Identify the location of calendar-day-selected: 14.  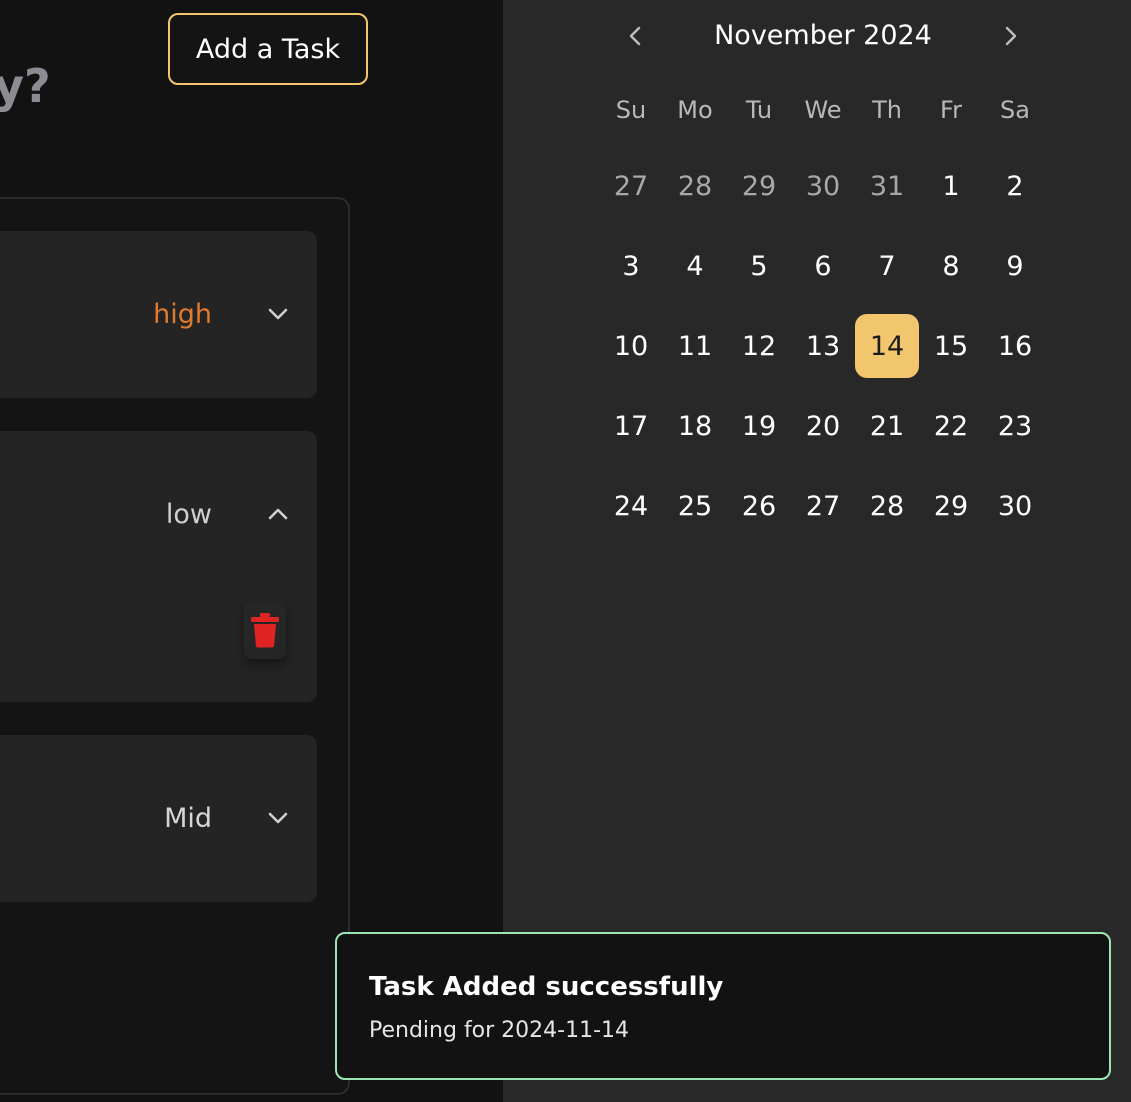
(887, 346).